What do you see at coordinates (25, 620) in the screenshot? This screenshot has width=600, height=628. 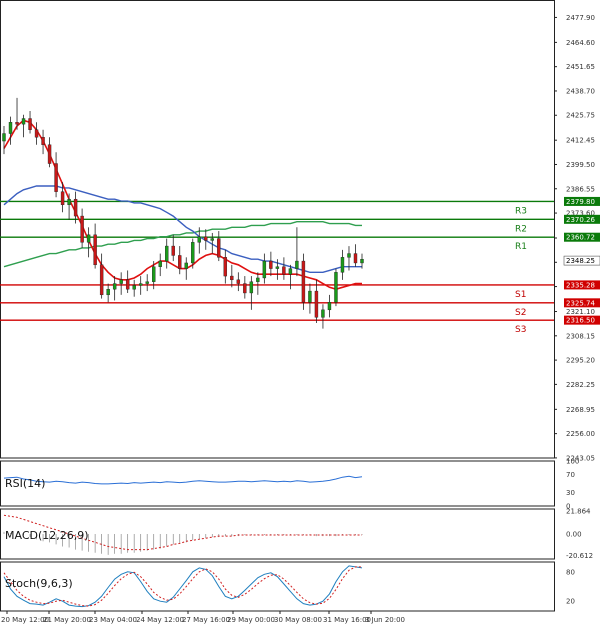 I see `time-tick-label: 20 May 12:00` at bounding box center [25, 620].